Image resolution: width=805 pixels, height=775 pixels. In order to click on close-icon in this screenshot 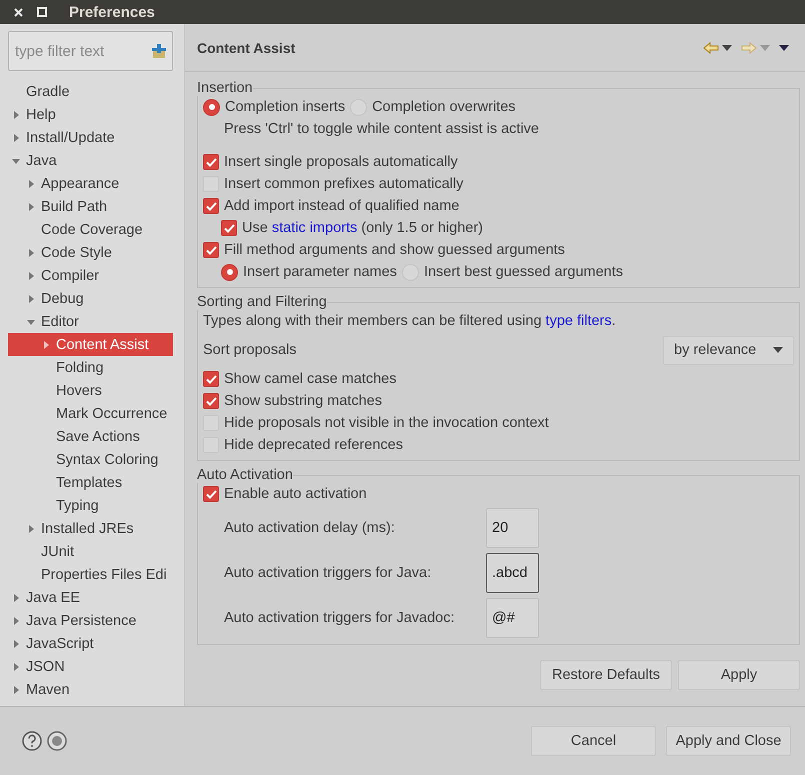, I will do `click(18, 12)`.